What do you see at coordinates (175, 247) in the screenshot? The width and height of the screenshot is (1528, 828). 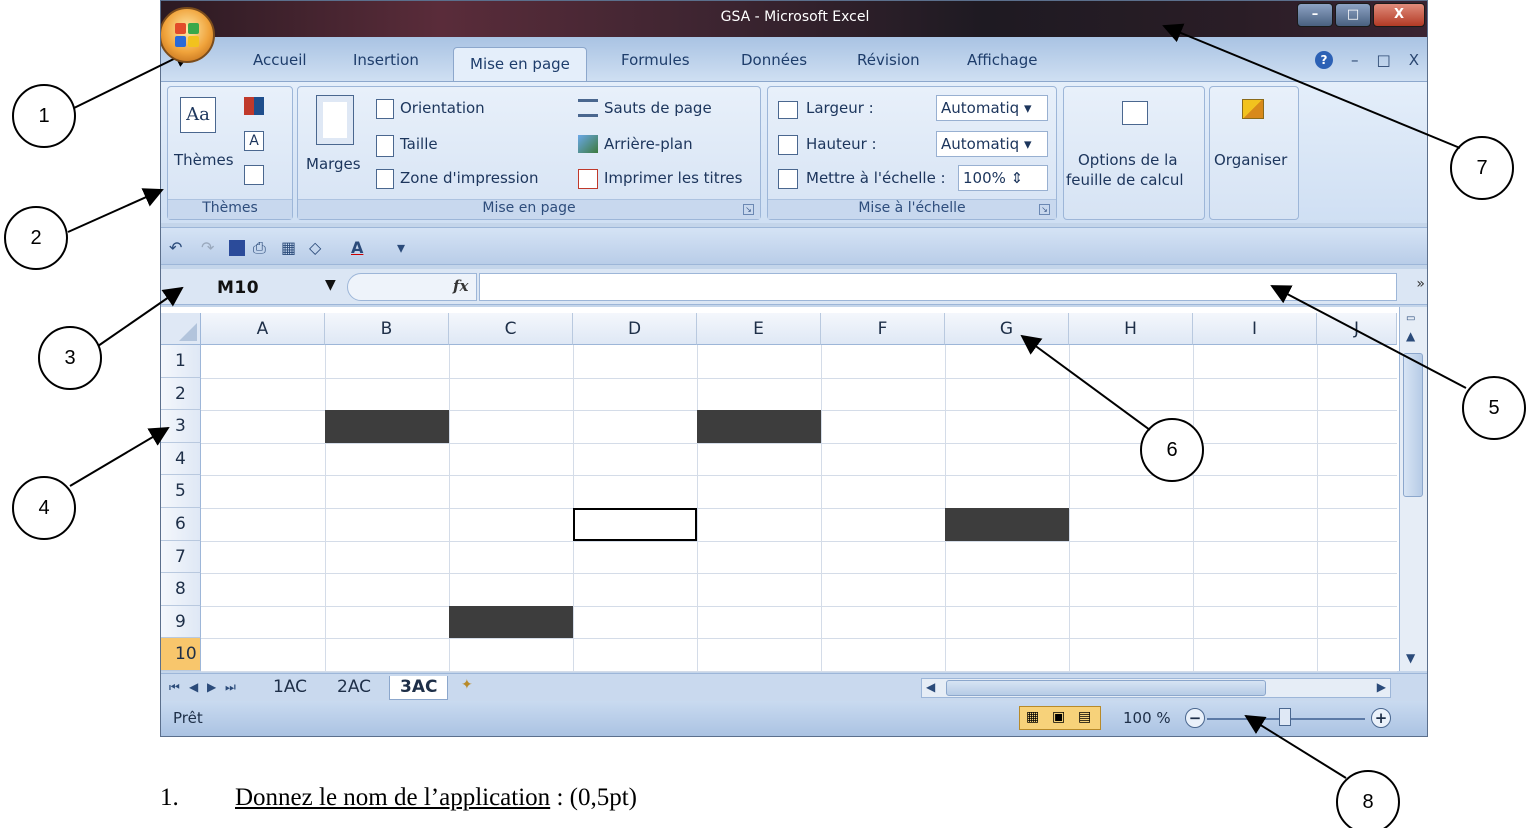 I see `undo-icon: ↶` at bounding box center [175, 247].